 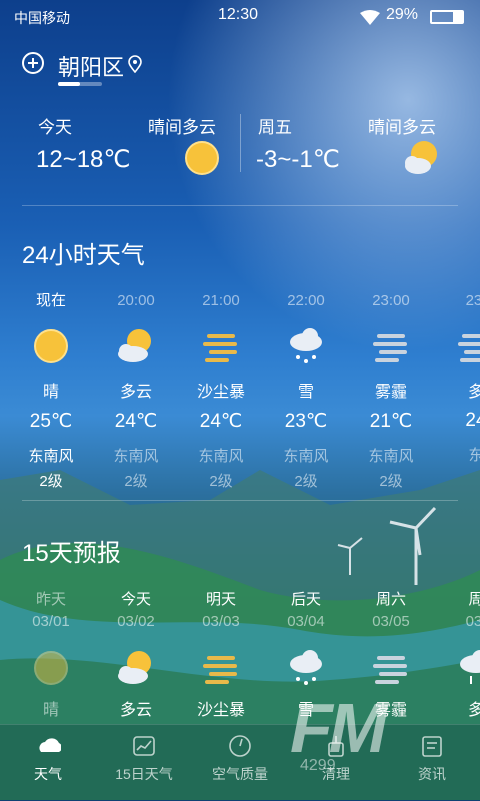 I want to click on clock: 12:30, so click(x=238, y=14).